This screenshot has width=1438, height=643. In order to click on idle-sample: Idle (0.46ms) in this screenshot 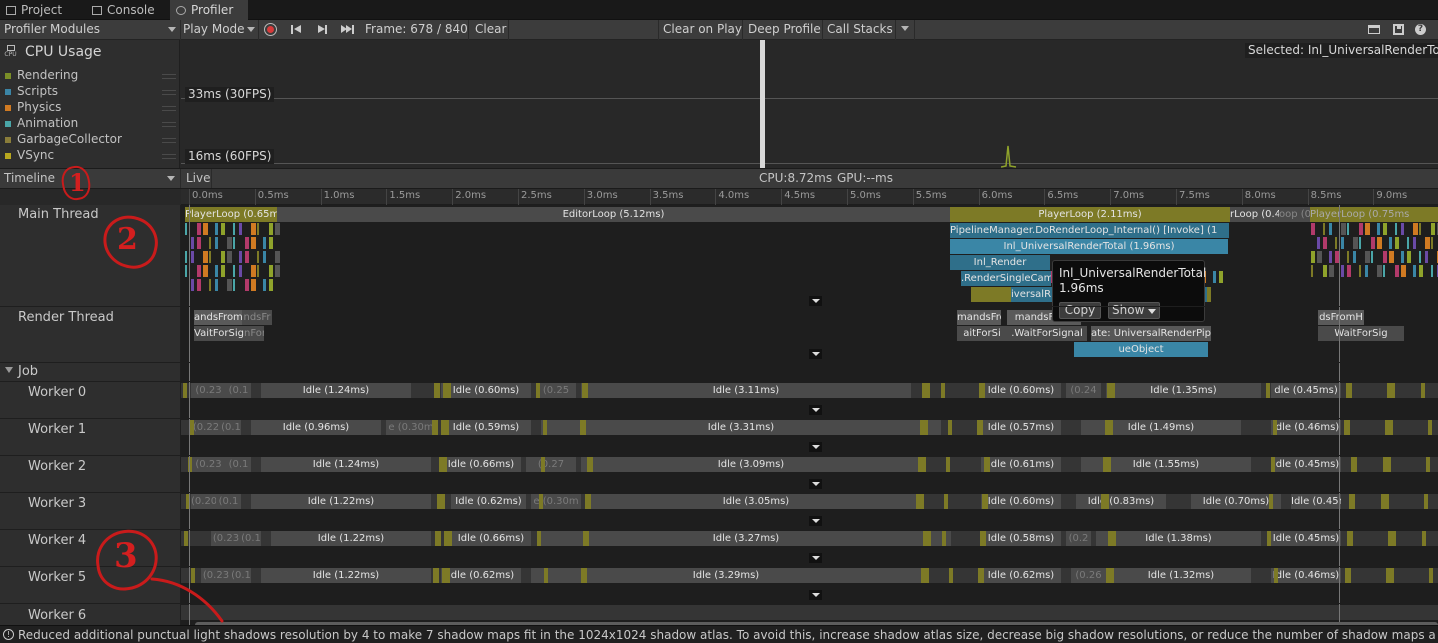, I will do `click(1306, 427)`.